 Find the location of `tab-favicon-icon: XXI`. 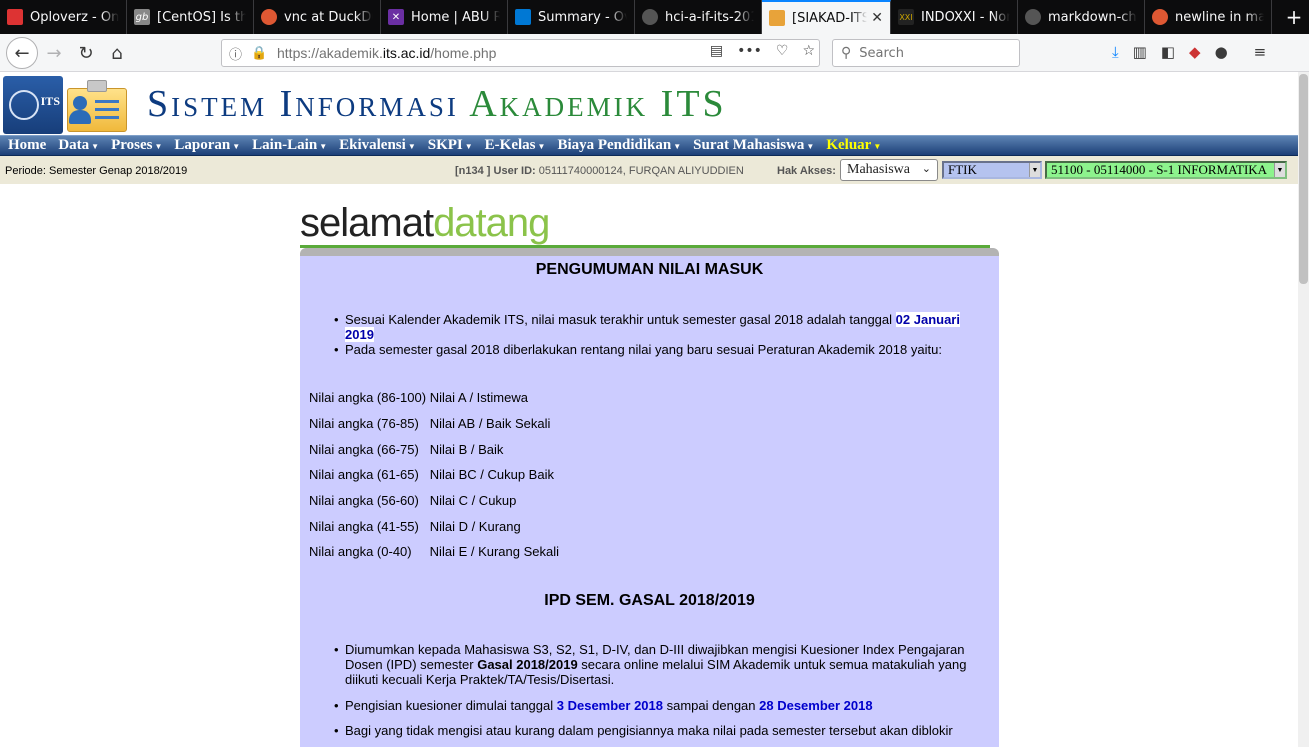

tab-favicon-icon: XXI is located at coordinates (906, 17).